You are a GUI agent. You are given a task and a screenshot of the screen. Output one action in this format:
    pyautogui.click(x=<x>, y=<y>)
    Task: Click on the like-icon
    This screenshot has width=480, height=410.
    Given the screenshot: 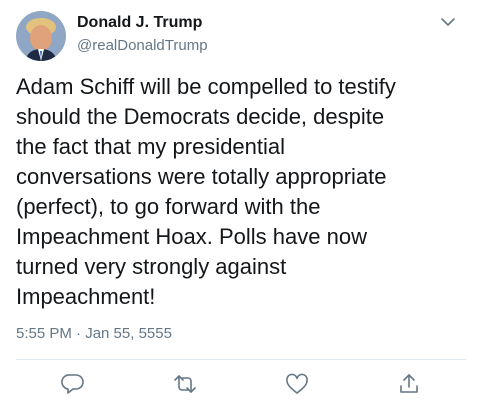 What is the action you would take?
    pyautogui.click(x=297, y=383)
    